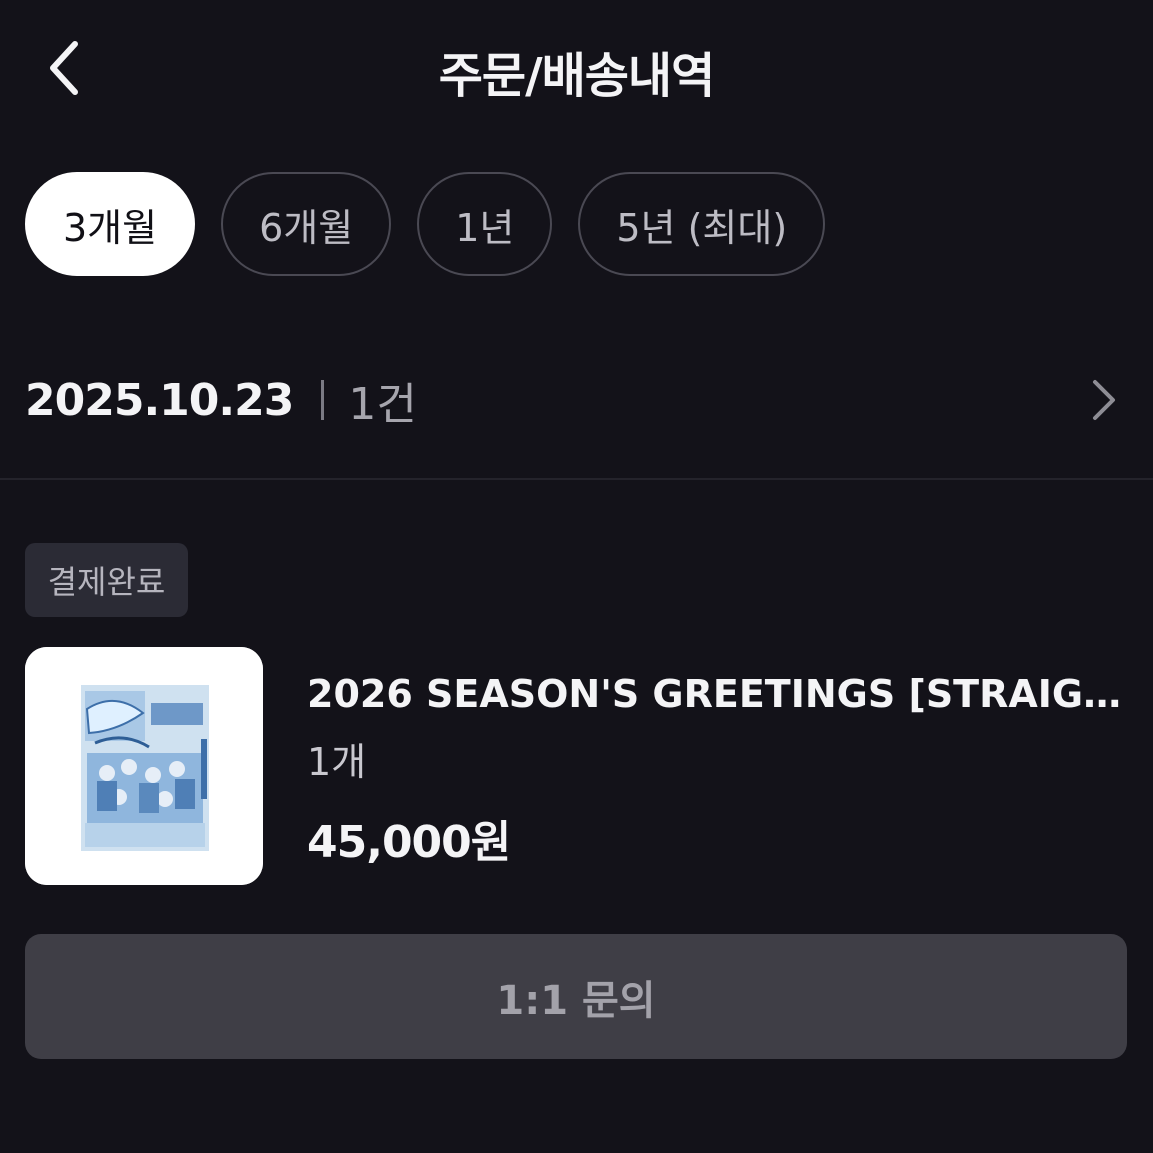 The image size is (1153, 1153). I want to click on period-filter: 3개월 6개월 1년 5년 (최대), so click(425, 224).